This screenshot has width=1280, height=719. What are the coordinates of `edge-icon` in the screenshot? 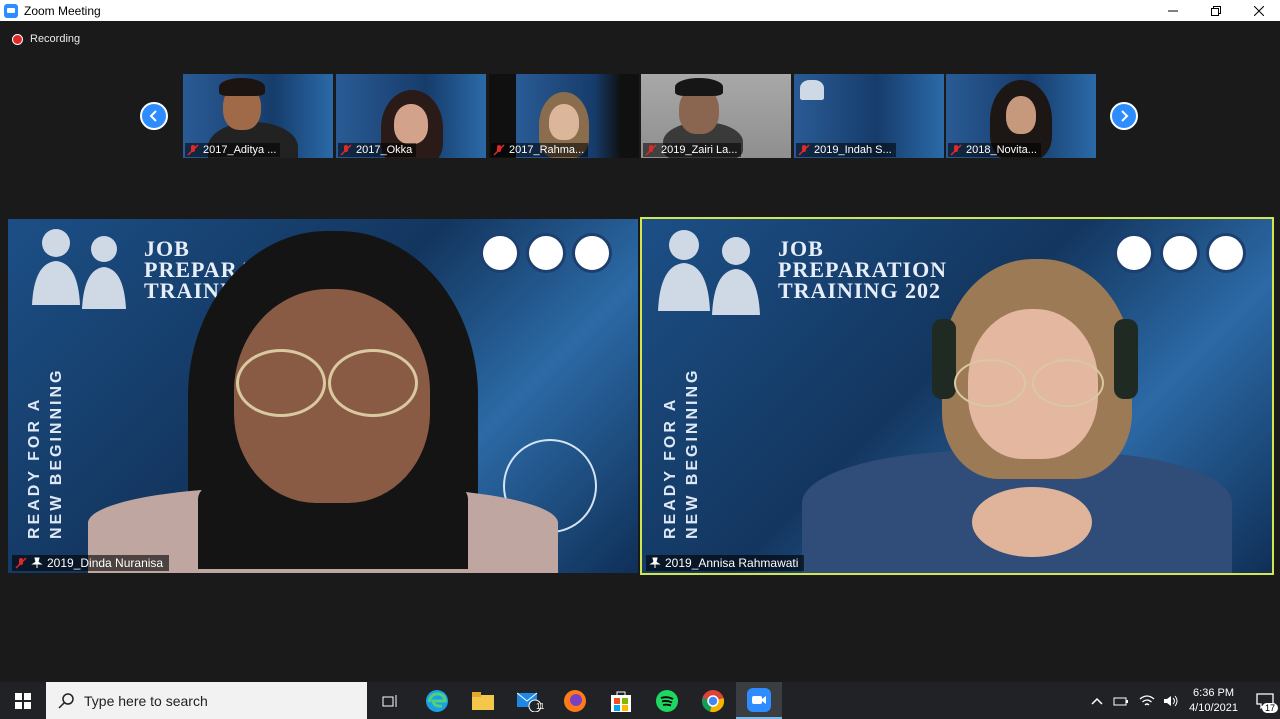 It's located at (437, 700).